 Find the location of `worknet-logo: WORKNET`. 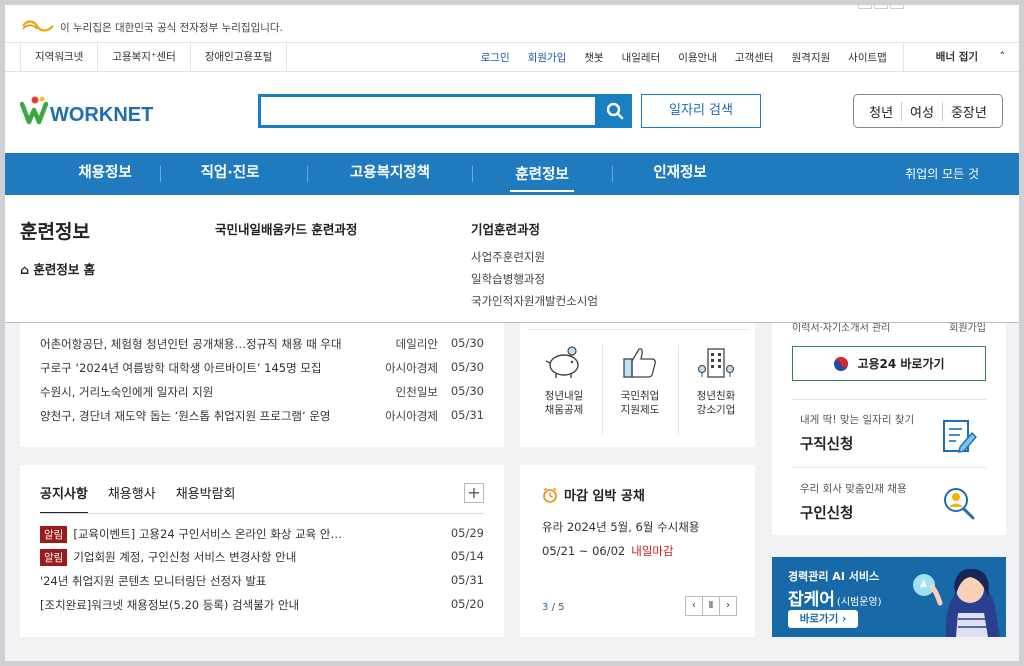

worknet-logo: WORKNET is located at coordinates (87, 111).